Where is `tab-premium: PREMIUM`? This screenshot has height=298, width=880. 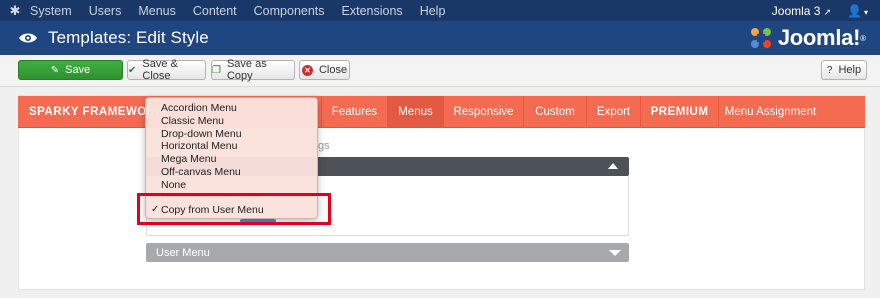 tab-premium: PREMIUM is located at coordinates (680, 111).